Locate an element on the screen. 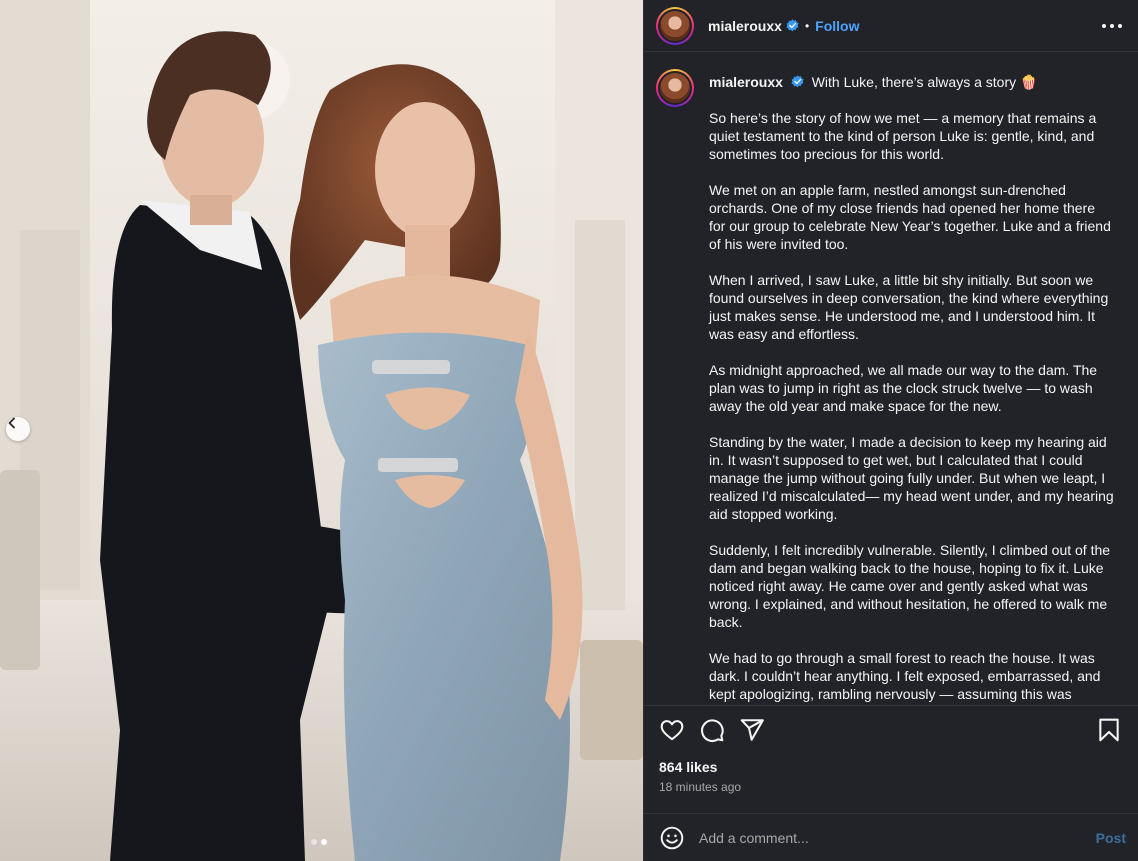 The image size is (1138, 861). comment-input is located at coordinates (897, 837).